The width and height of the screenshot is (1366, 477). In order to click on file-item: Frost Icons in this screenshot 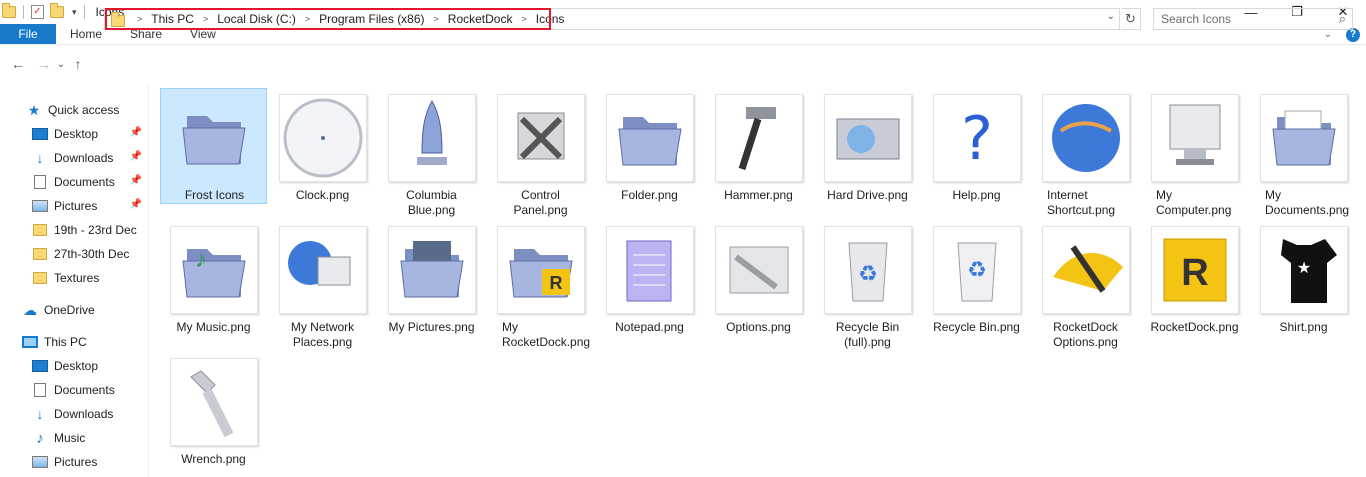, I will do `click(213, 146)`.